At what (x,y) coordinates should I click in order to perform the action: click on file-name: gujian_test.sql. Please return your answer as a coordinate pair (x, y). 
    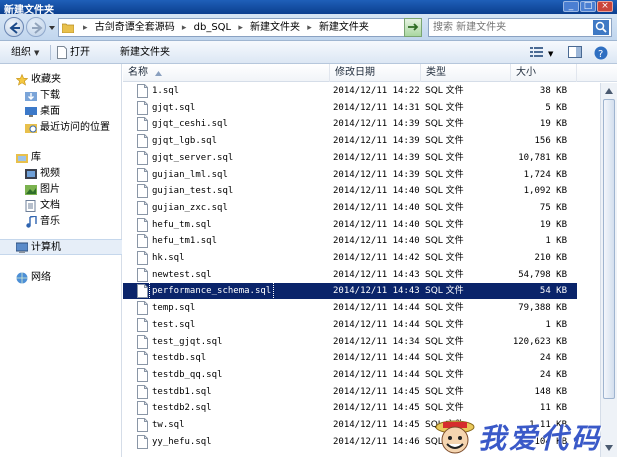
    Looking at the image, I should click on (193, 191).